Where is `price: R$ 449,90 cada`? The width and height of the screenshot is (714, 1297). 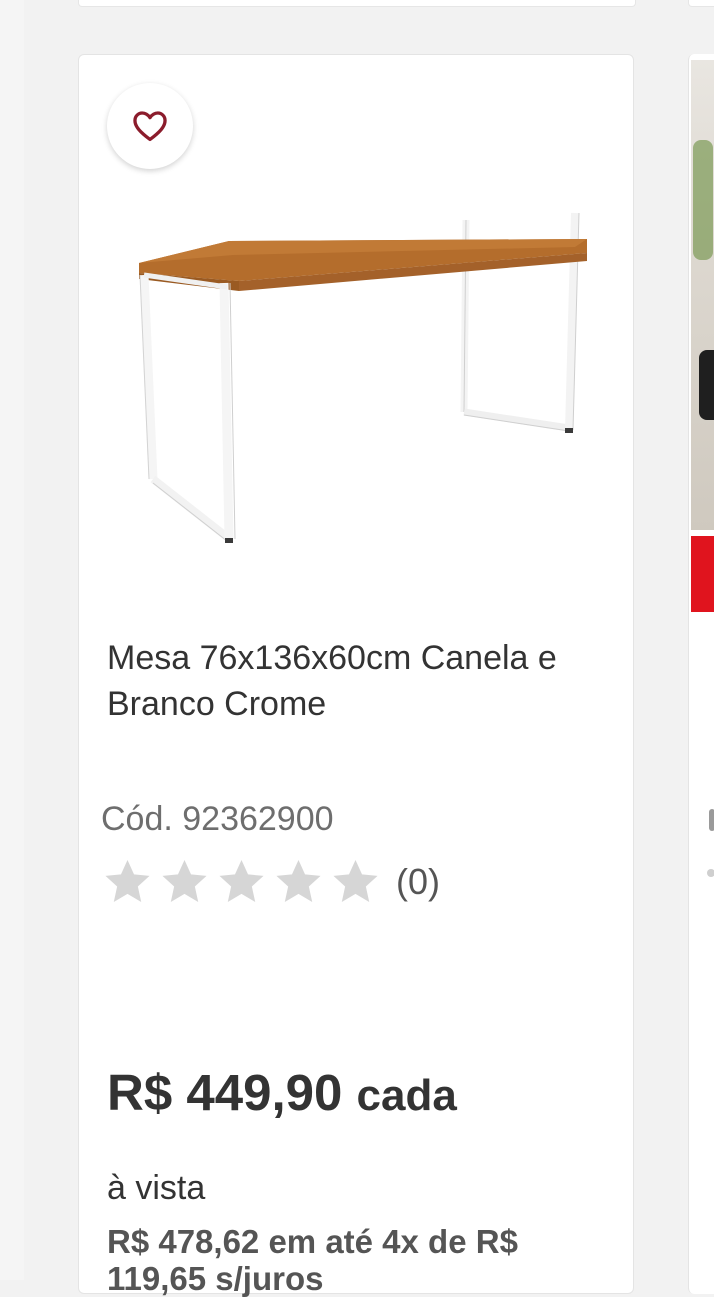 price: R$ 449,90 cada is located at coordinates (282, 1092).